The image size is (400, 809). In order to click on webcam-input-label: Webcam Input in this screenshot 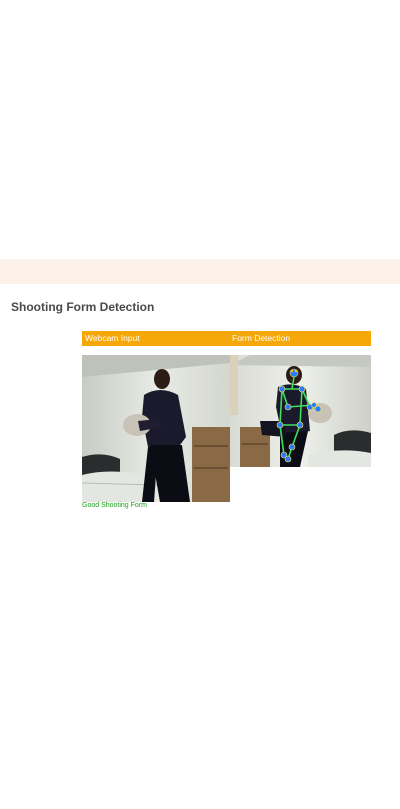, I will do `click(112, 338)`.